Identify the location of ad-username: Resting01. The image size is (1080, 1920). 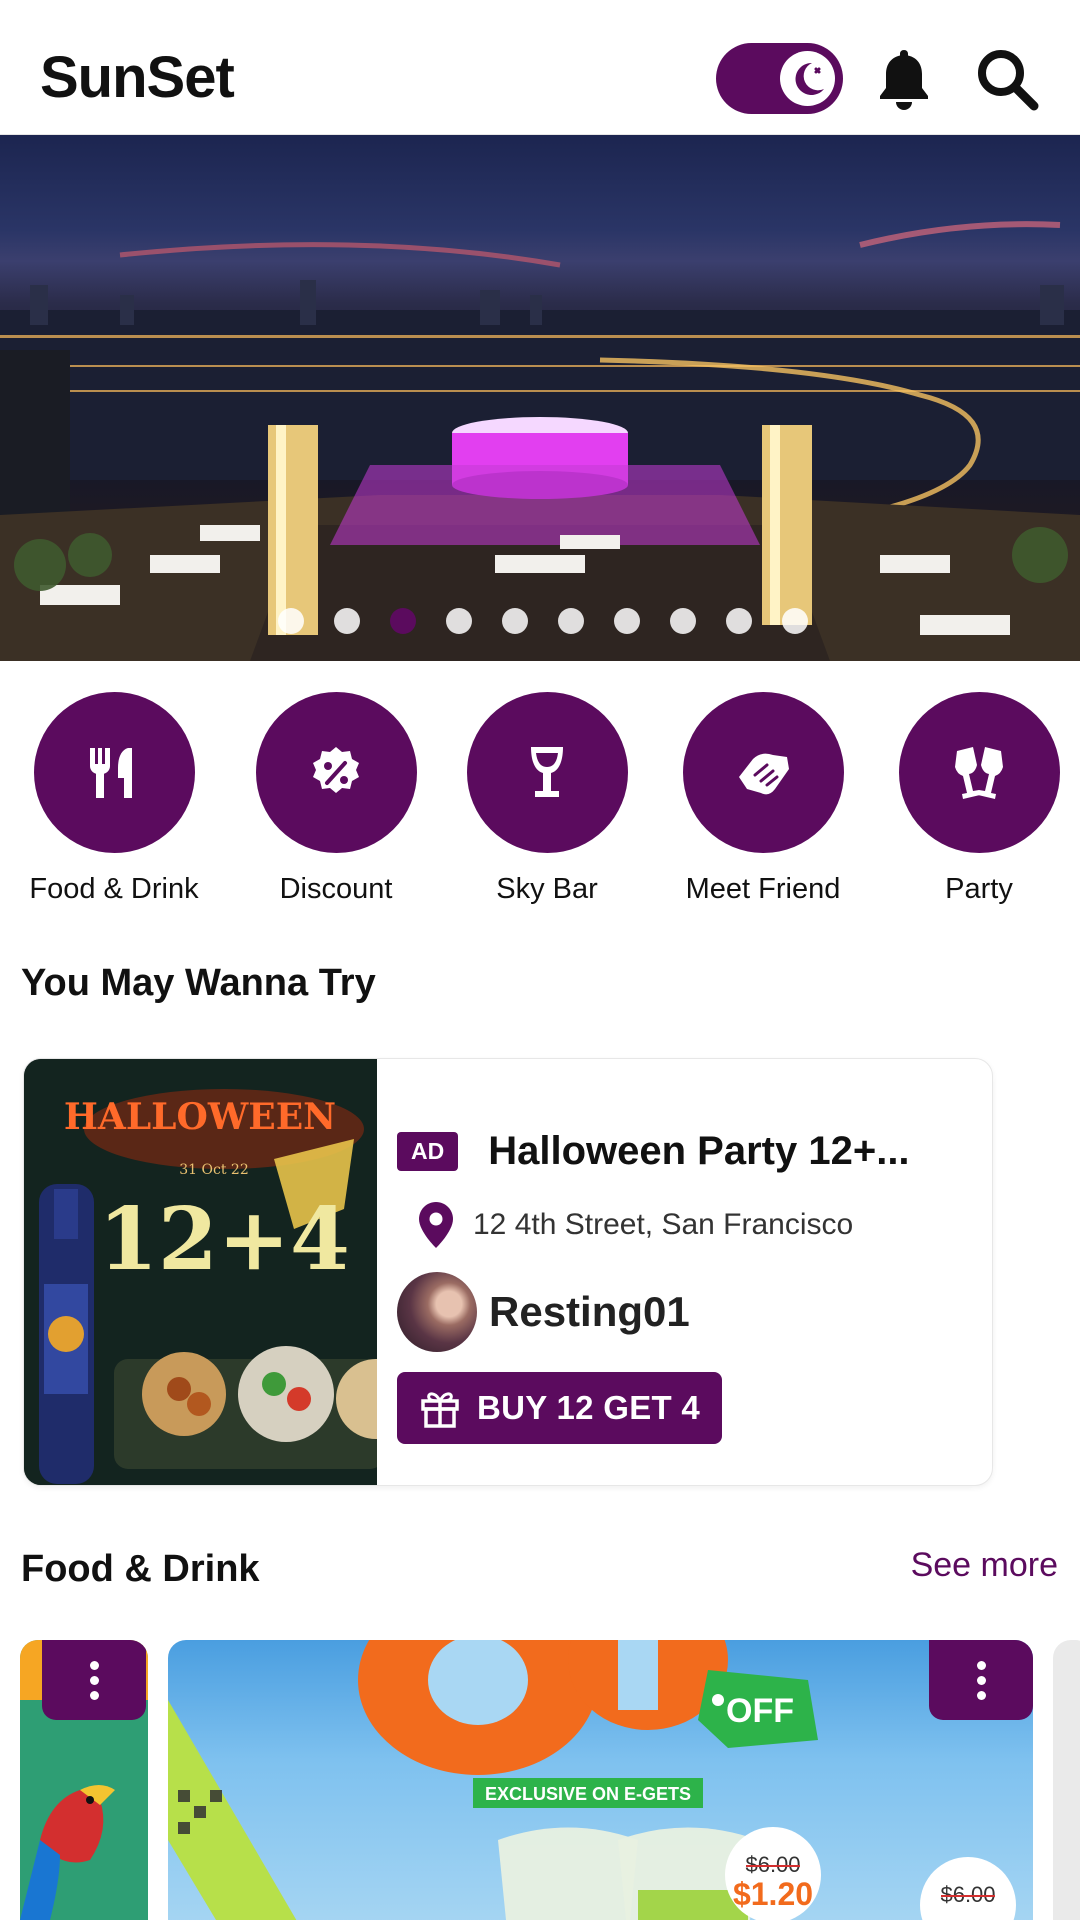
(589, 1311).